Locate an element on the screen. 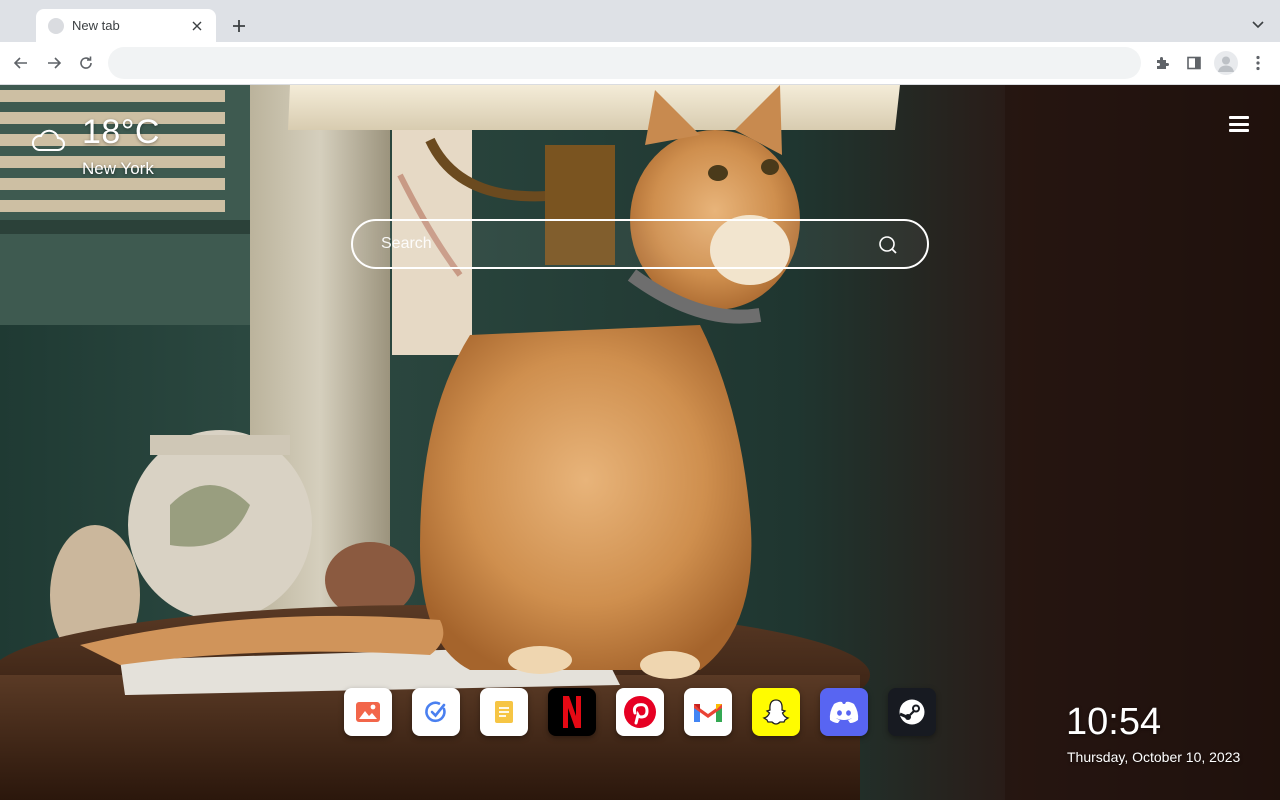  side-panel-button is located at coordinates (1194, 63).